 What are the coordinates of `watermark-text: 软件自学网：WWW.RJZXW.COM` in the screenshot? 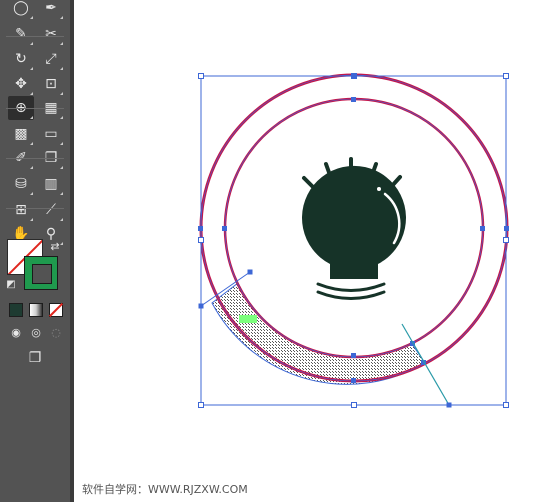 It's located at (165, 489).